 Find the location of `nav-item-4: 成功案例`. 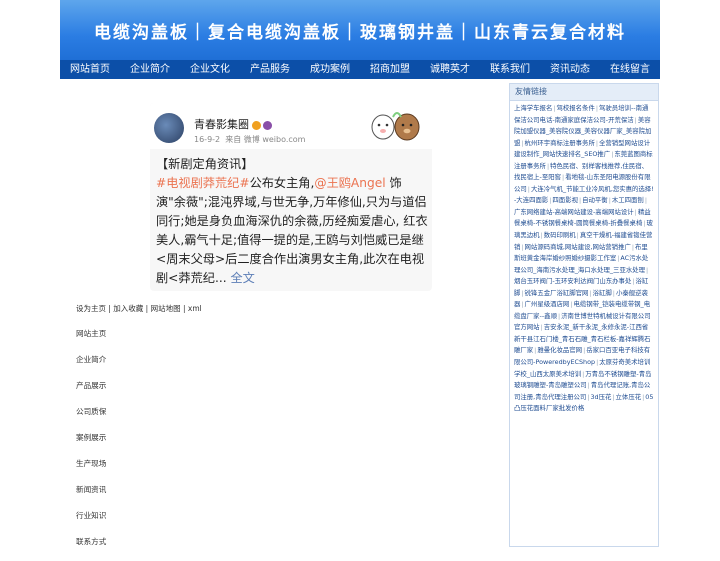

nav-item-4: 成功案例 is located at coordinates (330, 69).